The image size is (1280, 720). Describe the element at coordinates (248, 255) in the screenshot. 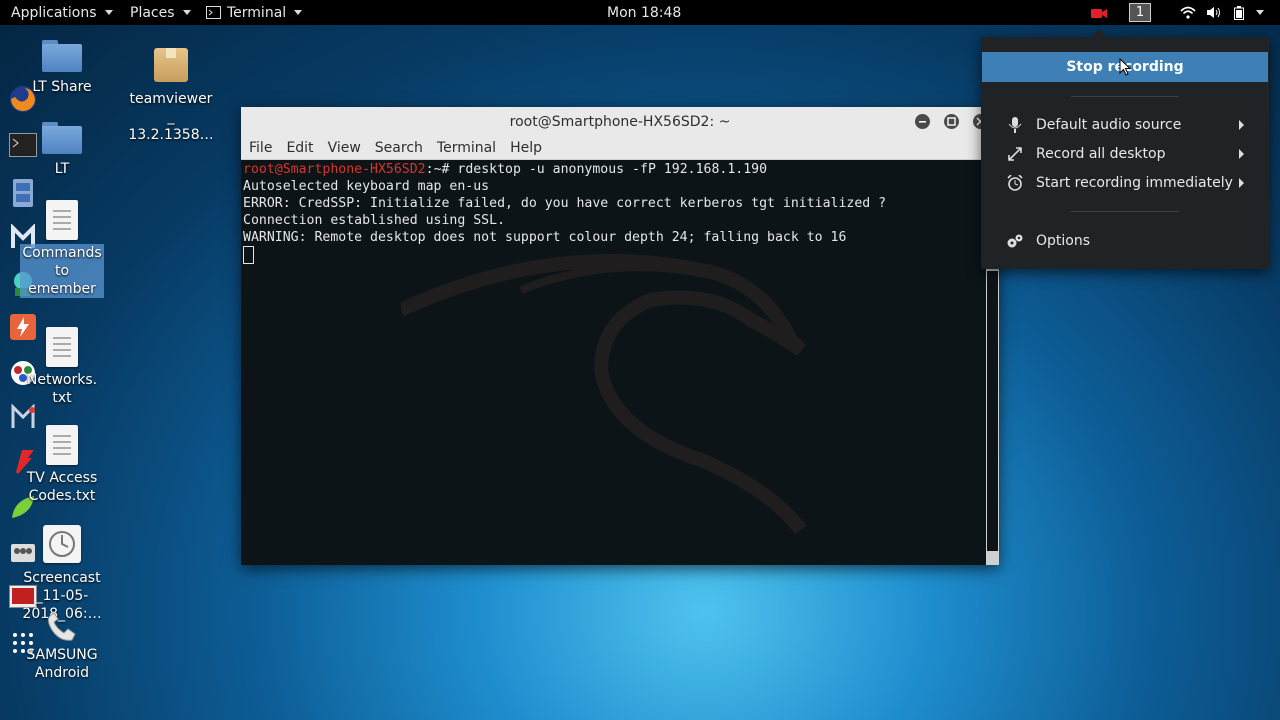

I see `text-cursor` at that location.